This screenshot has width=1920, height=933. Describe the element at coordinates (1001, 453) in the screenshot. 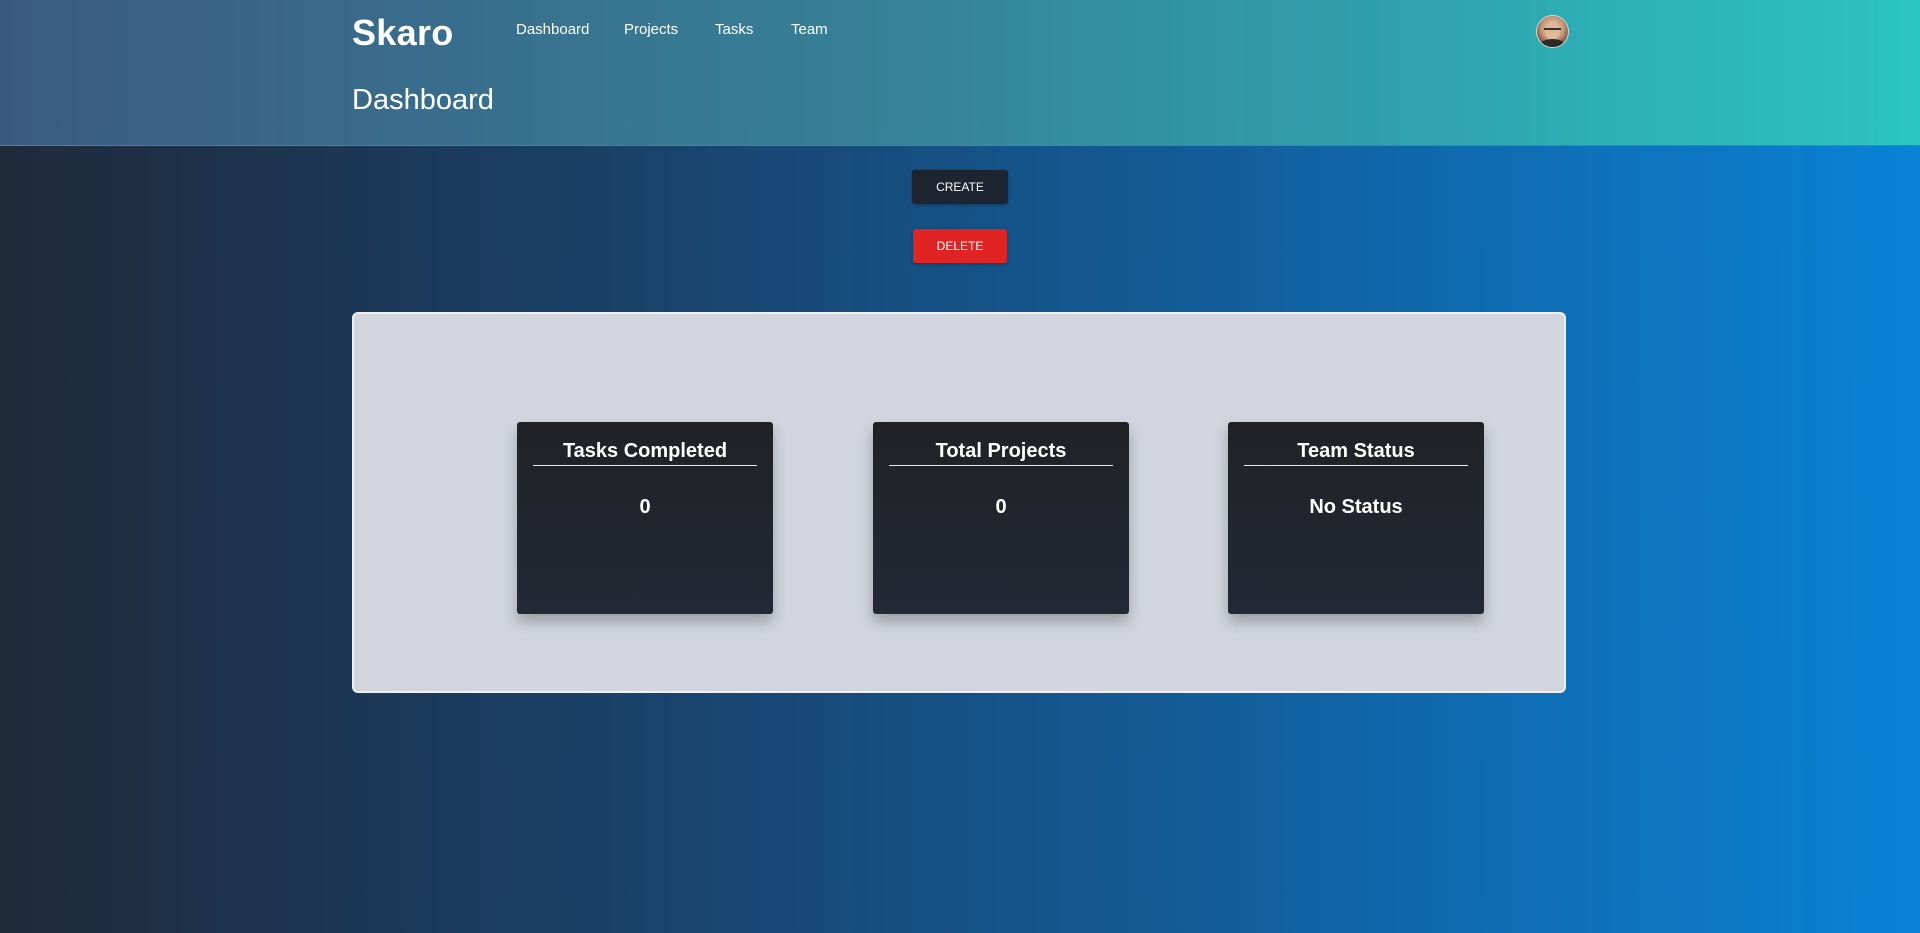

I see `stat-card-title: Total Projects` at that location.